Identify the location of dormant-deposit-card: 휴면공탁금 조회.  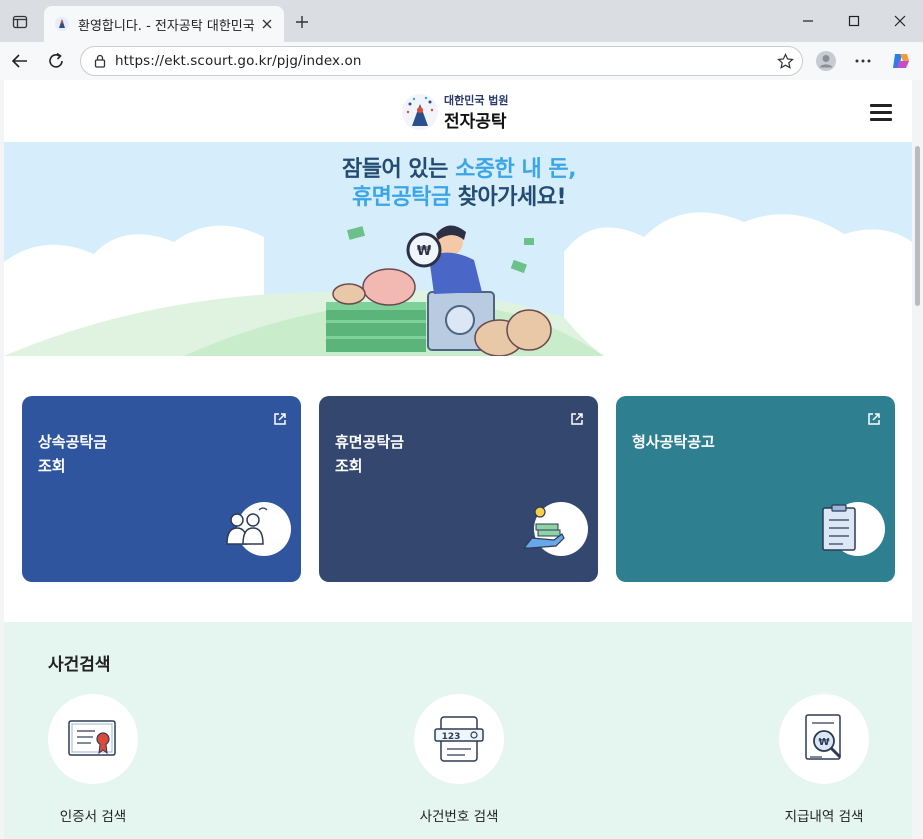
(458, 489).